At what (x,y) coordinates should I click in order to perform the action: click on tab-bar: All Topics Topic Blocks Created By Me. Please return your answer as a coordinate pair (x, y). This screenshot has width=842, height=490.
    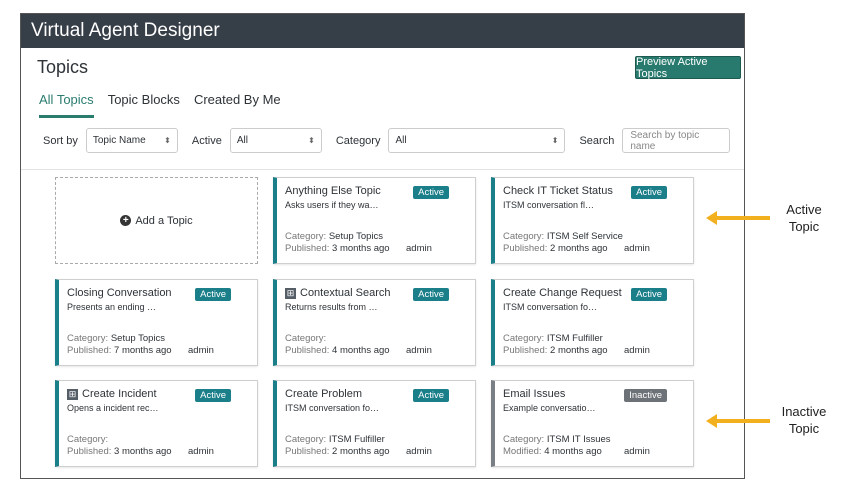
    Looking at the image, I should click on (160, 105).